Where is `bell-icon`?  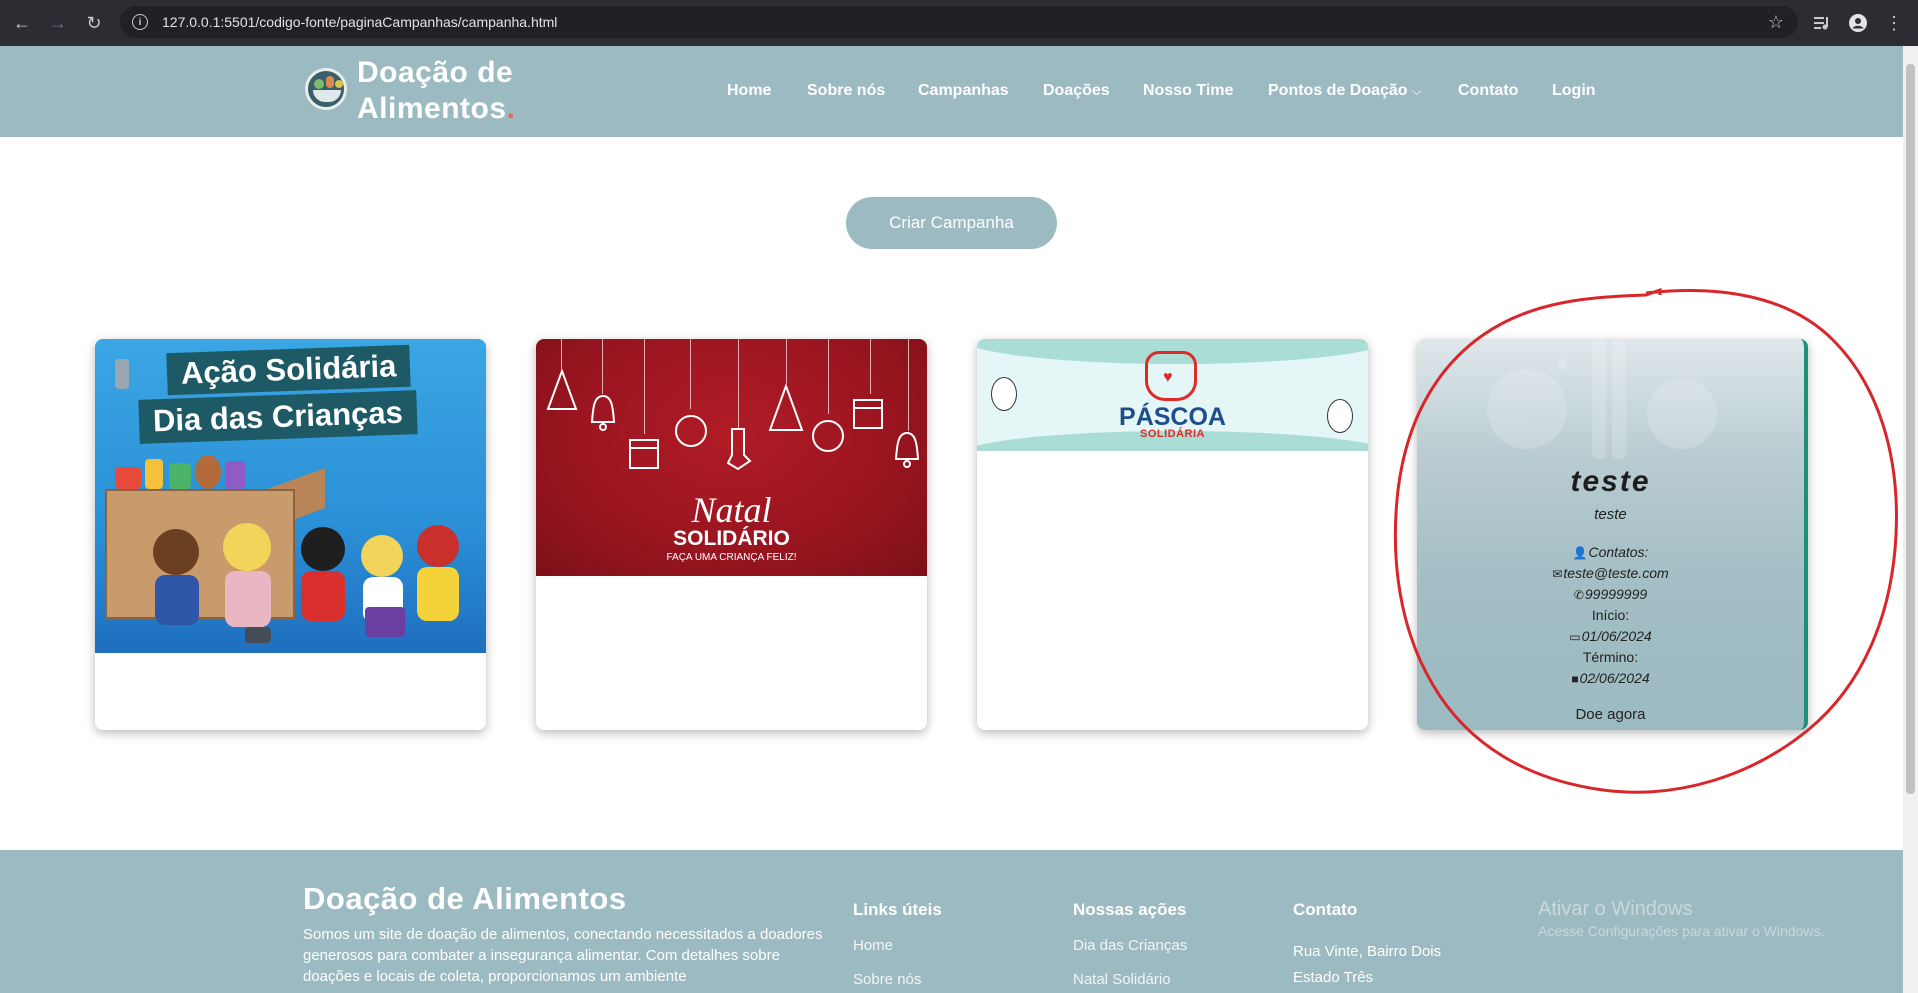 bell-icon is located at coordinates (603, 415).